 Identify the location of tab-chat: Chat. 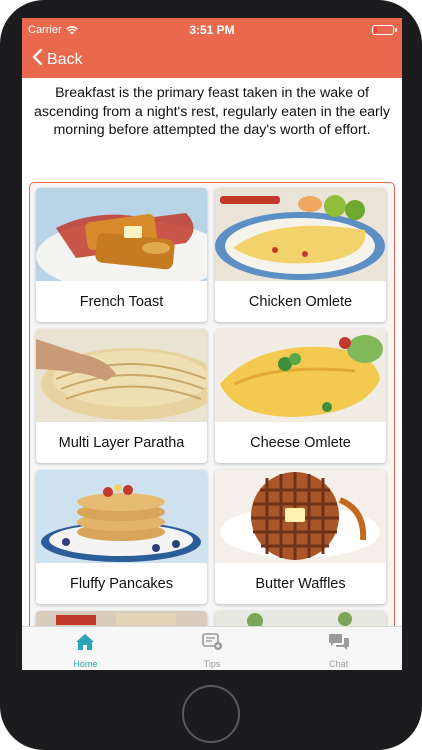
(338, 648).